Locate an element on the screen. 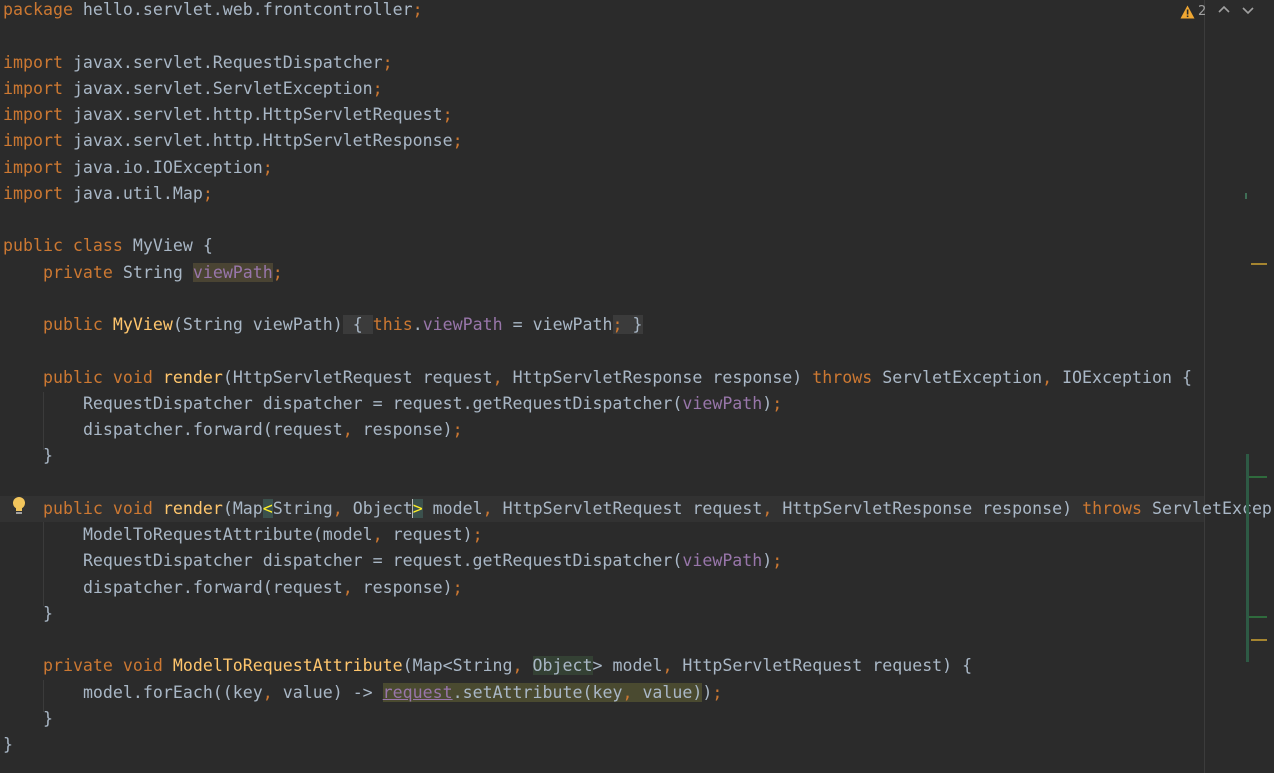 Image resolution: width=1274 pixels, height=773 pixels. assignment: = viewPath is located at coordinates (557, 324).